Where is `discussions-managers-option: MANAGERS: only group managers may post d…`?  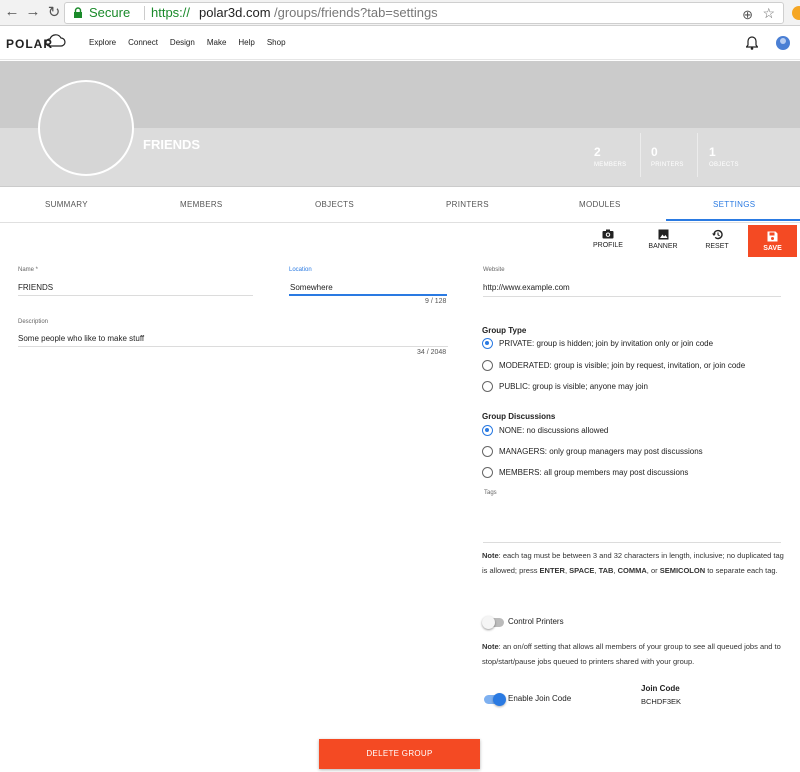 discussions-managers-option: MANAGERS: only group managers may post d… is located at coordinates (592, 451).